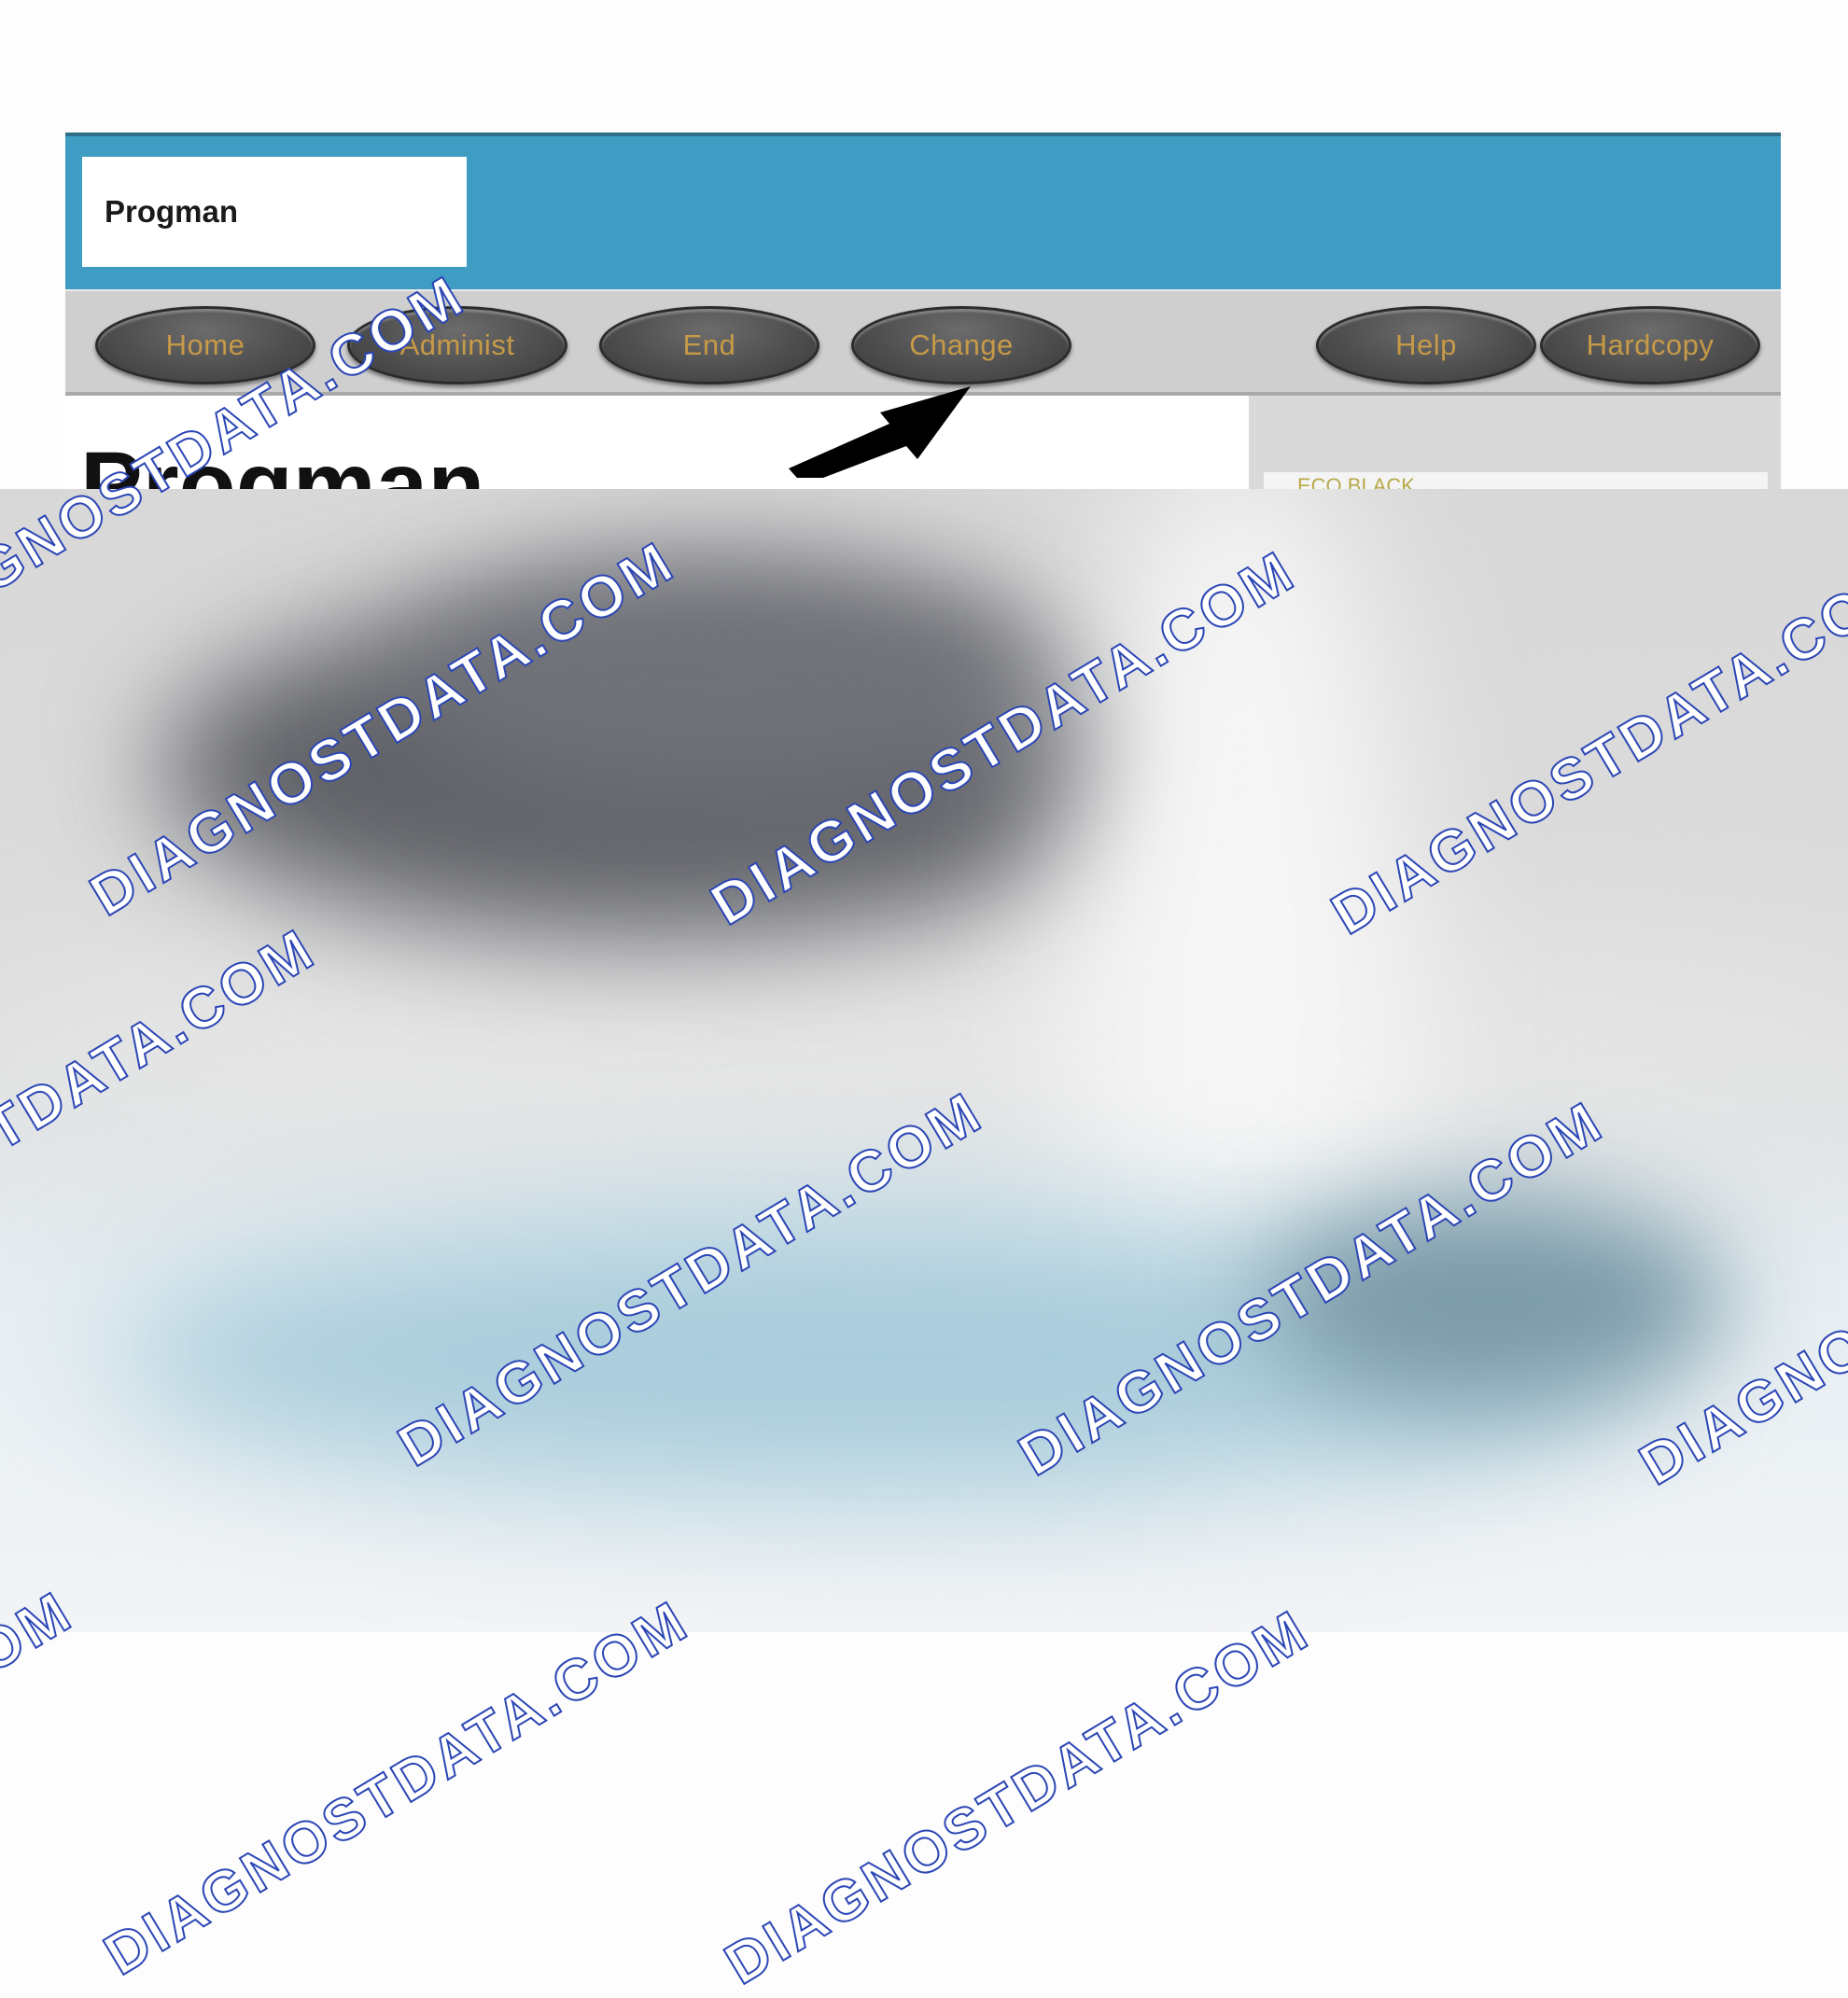  I want to click on home-button-label: Home, so click(205, 345).